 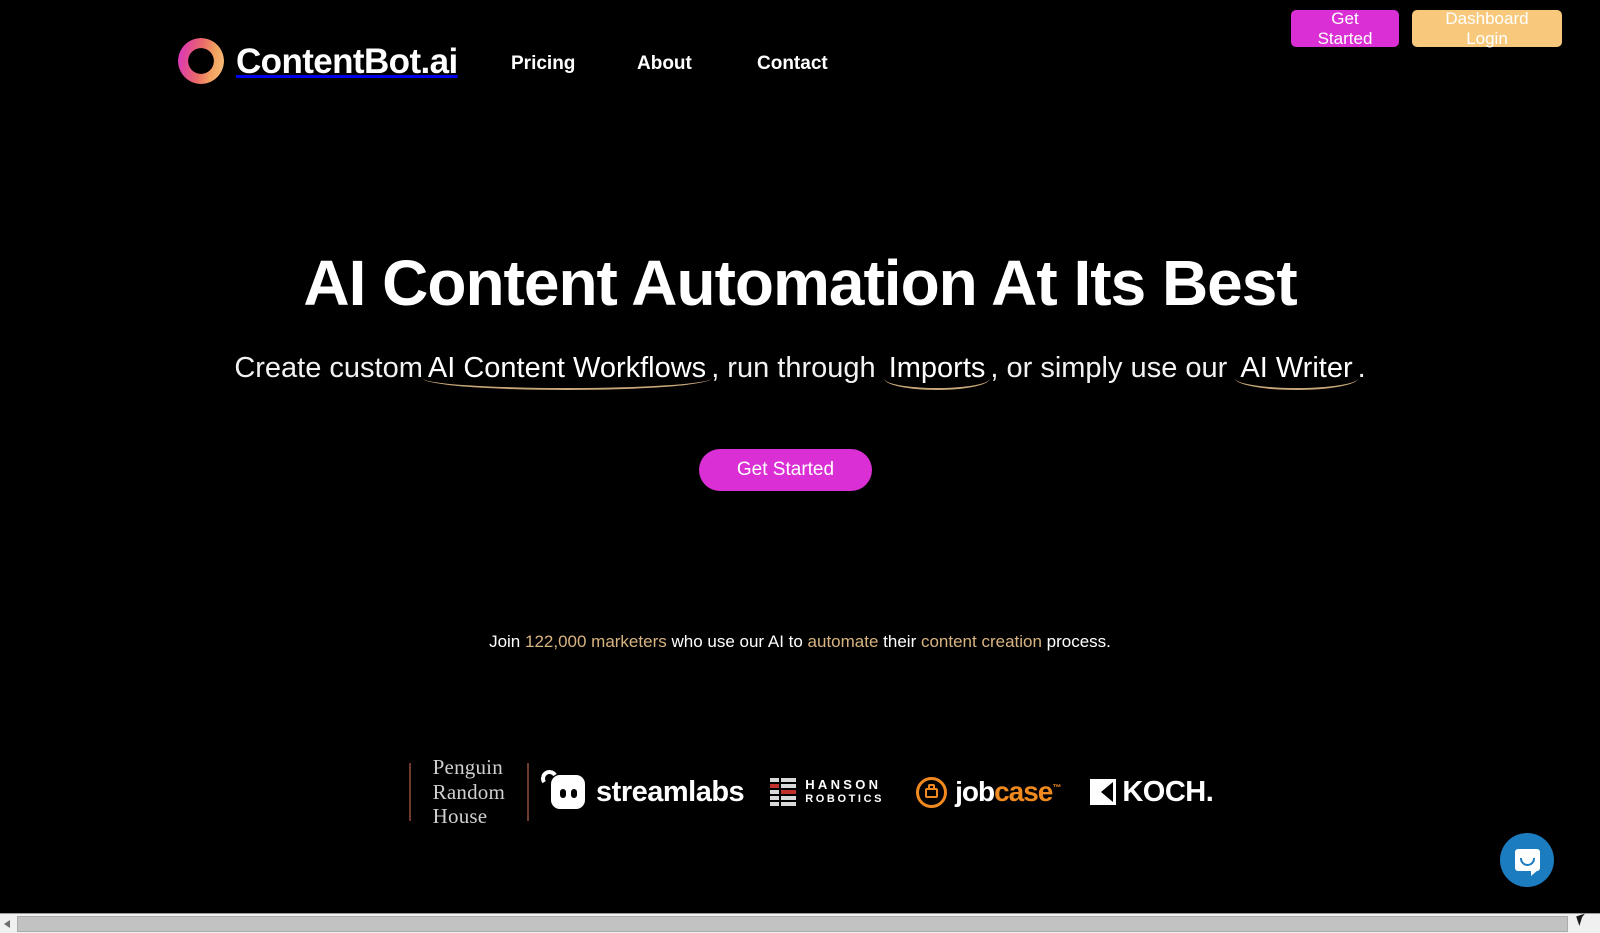 I want to click on social-proof-count: 122,000 marketers, so click(x=595, y=641).